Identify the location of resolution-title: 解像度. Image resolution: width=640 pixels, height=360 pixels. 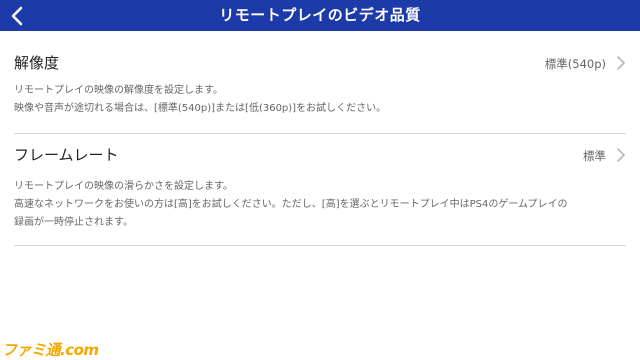
(37, 63).